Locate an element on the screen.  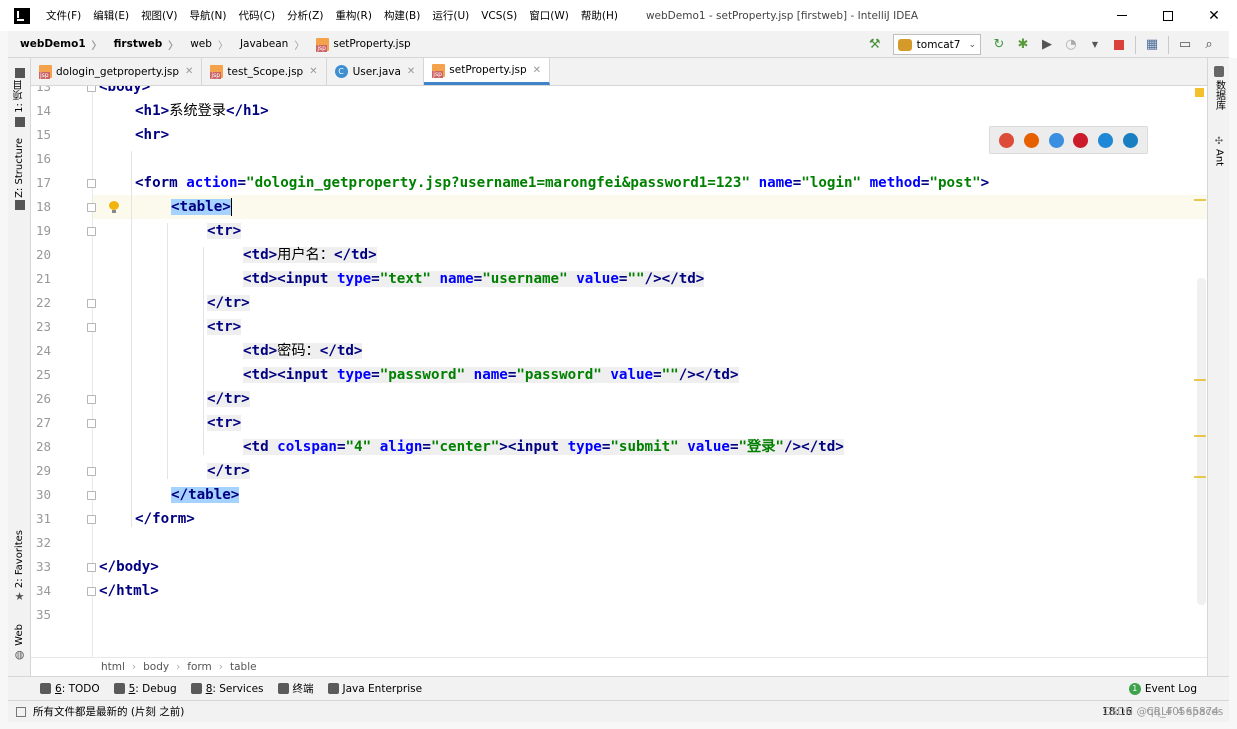
tool-label: Z: Structure is located at coordinates (19, 168).